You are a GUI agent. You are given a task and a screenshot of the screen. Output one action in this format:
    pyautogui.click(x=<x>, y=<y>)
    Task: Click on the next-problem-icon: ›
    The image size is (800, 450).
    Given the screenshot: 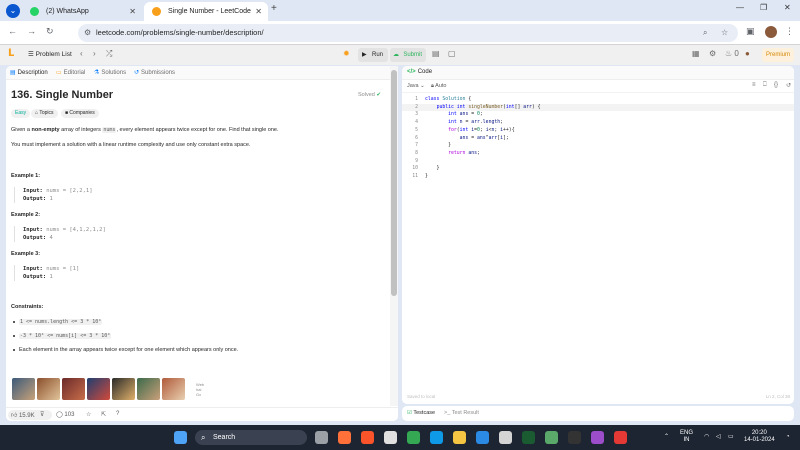 What is the action you would take?
    pyautogui.click(x=94, y=53)
    